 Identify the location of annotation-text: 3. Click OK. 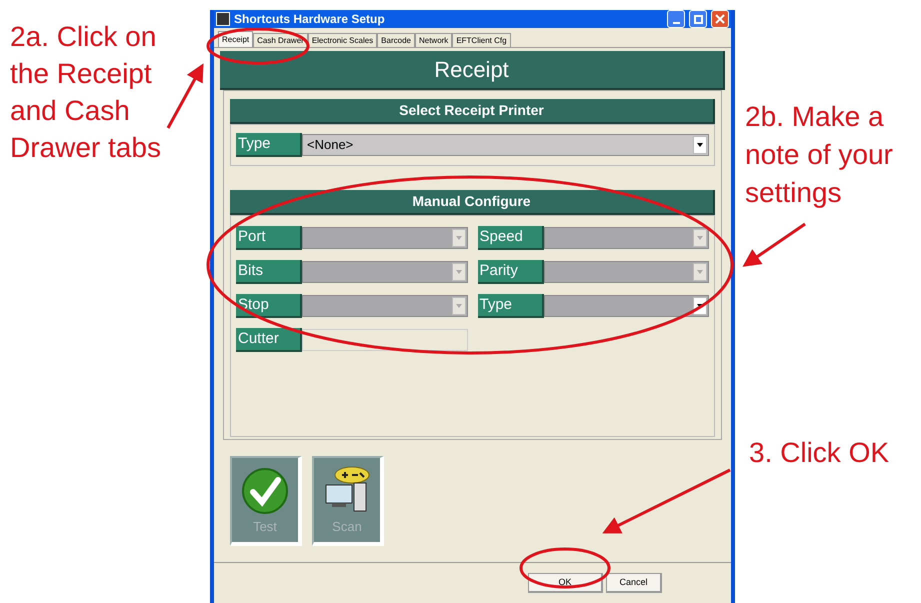
(819, 453).